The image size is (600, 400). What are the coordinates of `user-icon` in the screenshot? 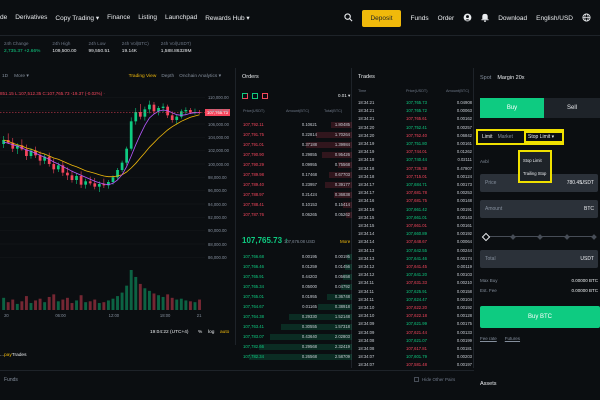 It's located at (467, 18).